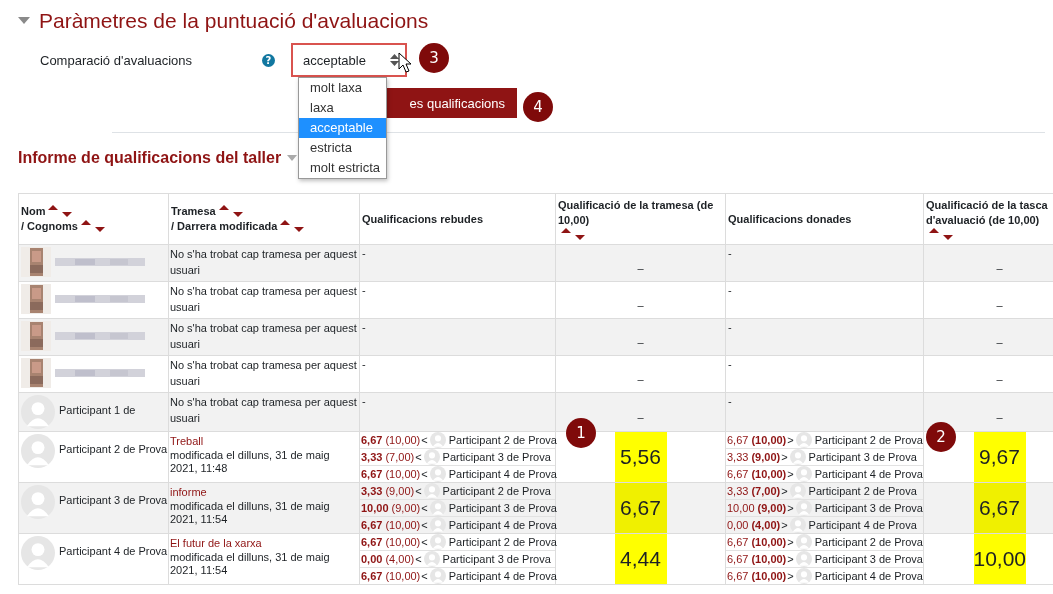  Describe the element at coordinates (941, 437) in the screenshot. I see `step-badge: 2` at that location.